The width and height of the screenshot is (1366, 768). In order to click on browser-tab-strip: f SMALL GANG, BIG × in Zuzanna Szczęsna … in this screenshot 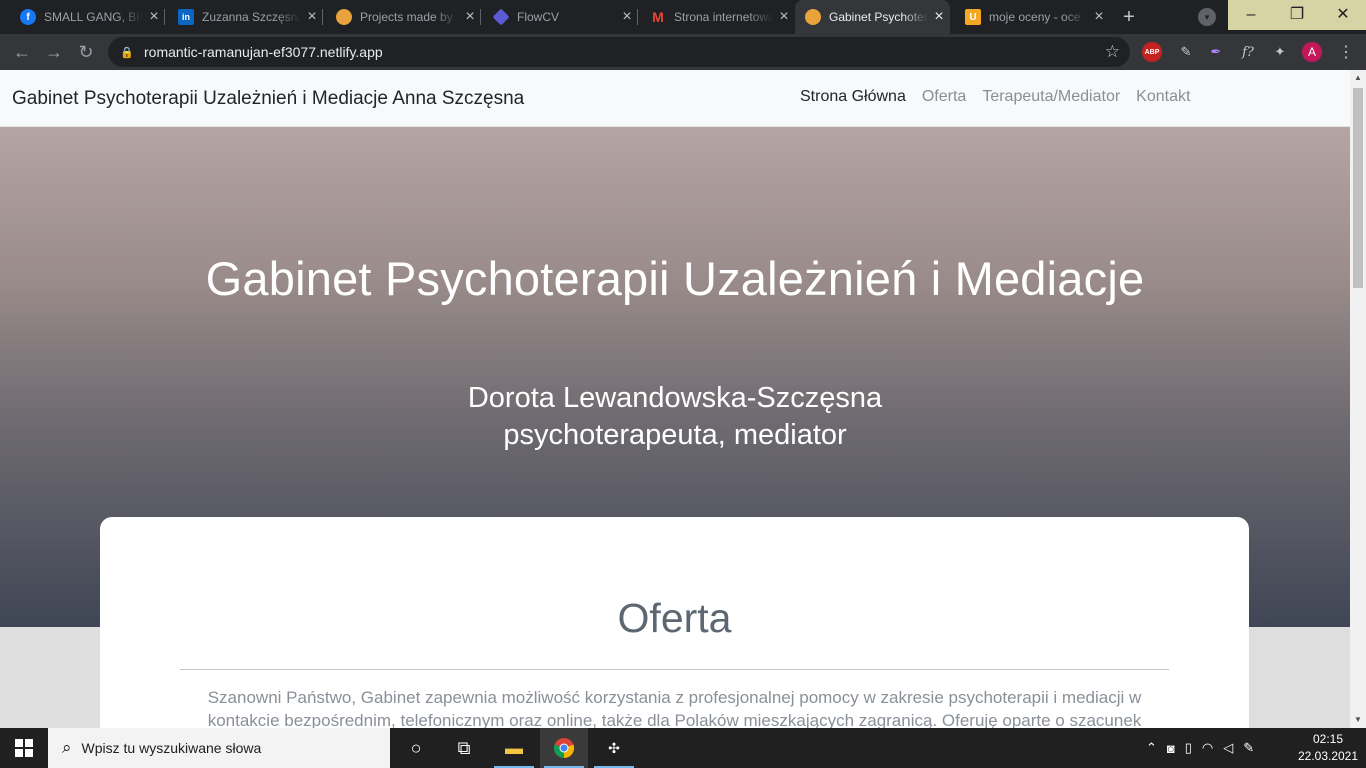, I will do `click(683, 17)`.